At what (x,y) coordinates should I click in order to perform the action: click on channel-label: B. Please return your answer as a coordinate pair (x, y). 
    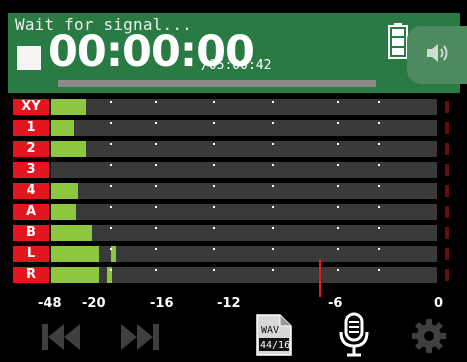
    Looking at the image, I should click on (31, 233).